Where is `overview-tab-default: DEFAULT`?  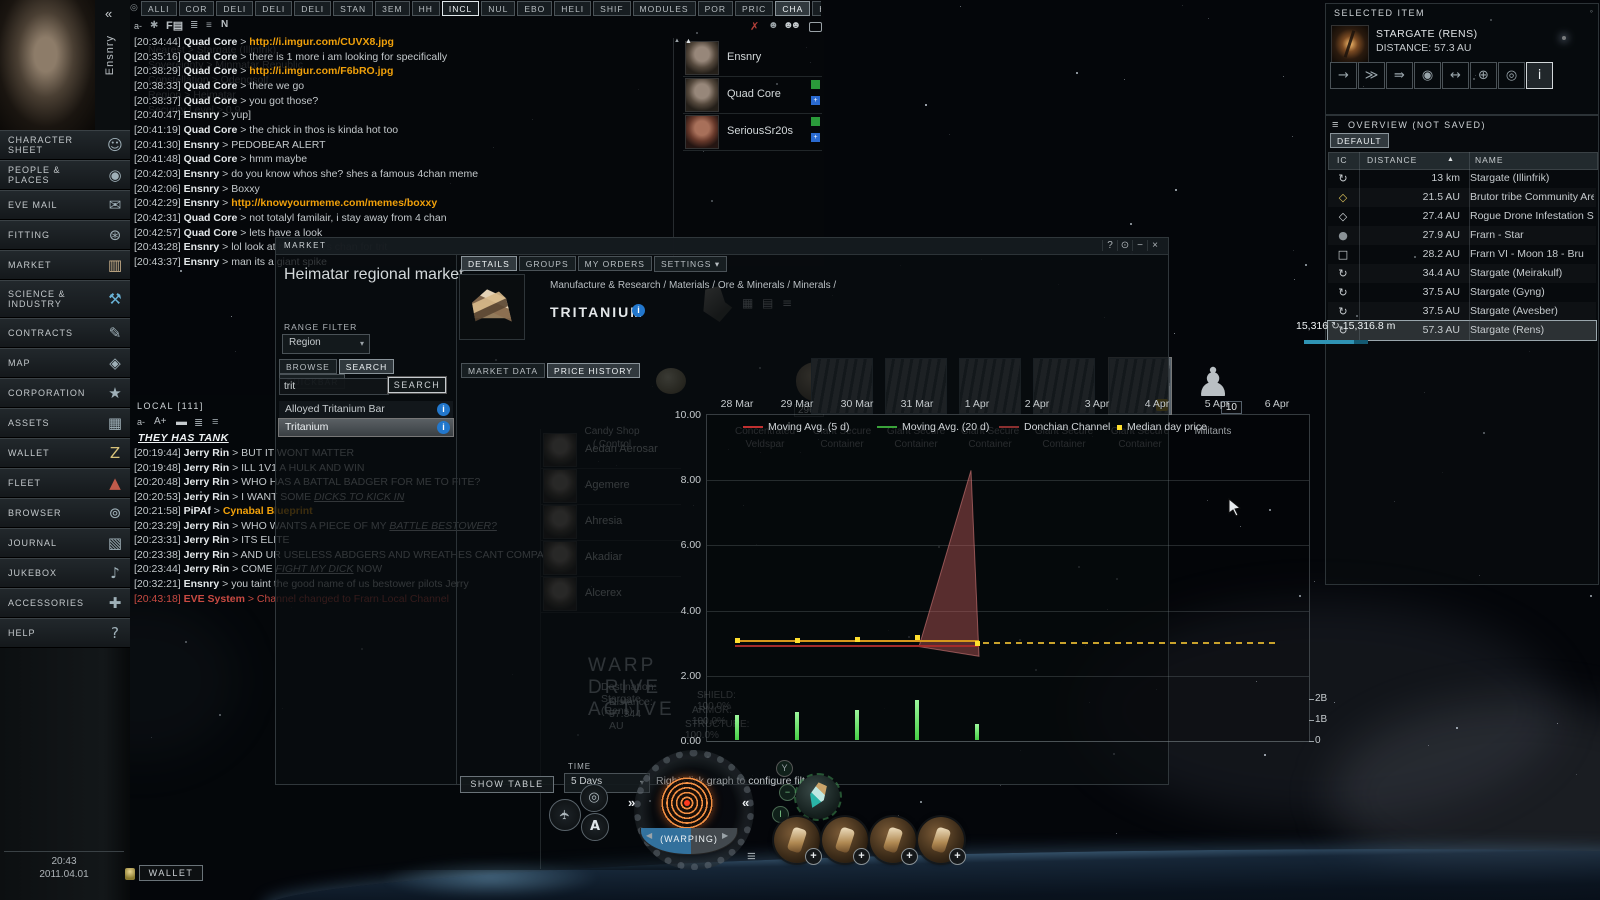
overview-tab-default: DEFAULT is located at coordinates (1359, 140).